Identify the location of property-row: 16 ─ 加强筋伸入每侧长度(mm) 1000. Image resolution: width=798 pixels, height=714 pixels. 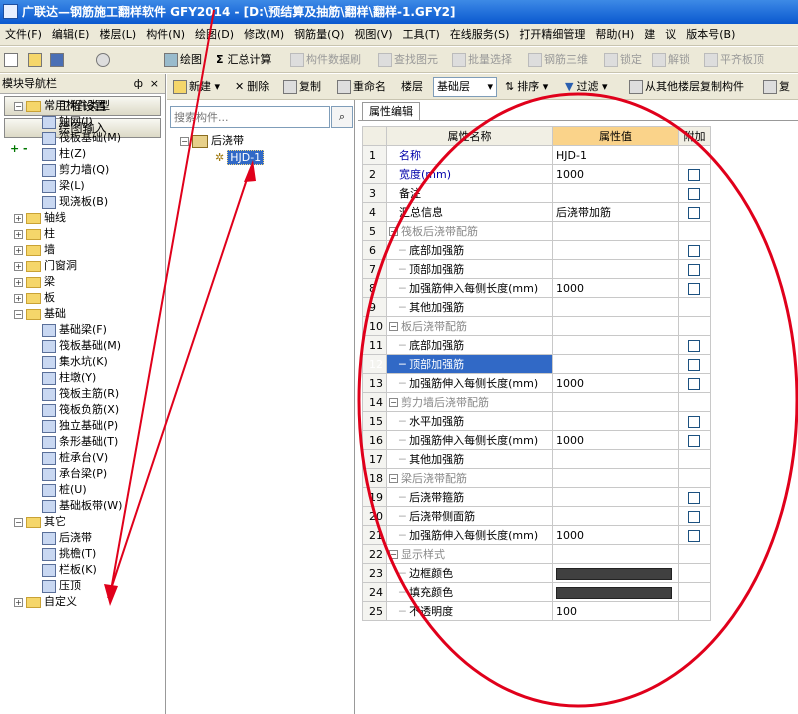
(536, 440).